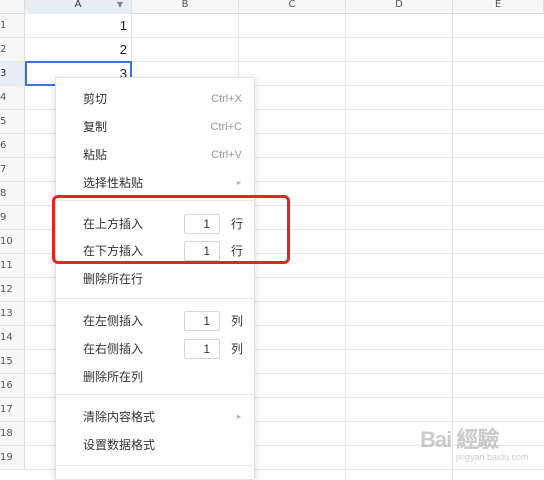 The width and height of the screenshot is (544, 480). Describe the element at coordinates (119, 445) in the screenshot. I see `menu-item-label: 设置数据格式` at that location.